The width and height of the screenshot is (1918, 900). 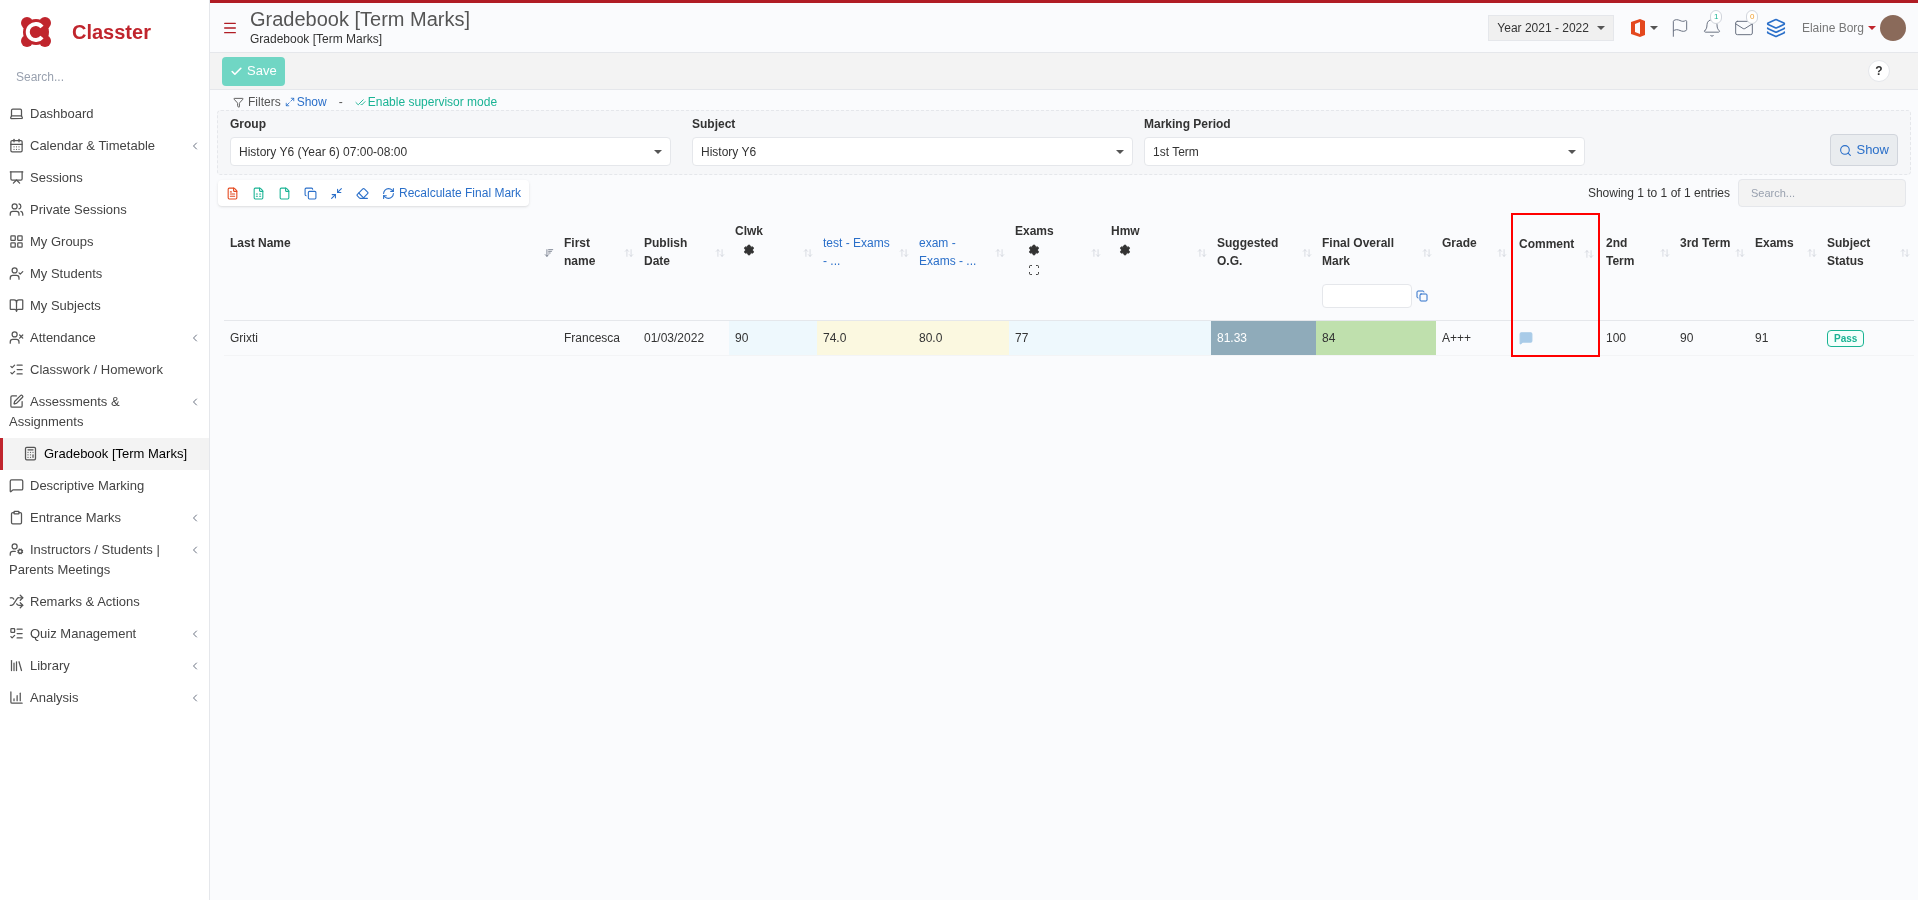 I want to click on recalculate-button: Recalculate Final Mark, so click(x=452, y=193).